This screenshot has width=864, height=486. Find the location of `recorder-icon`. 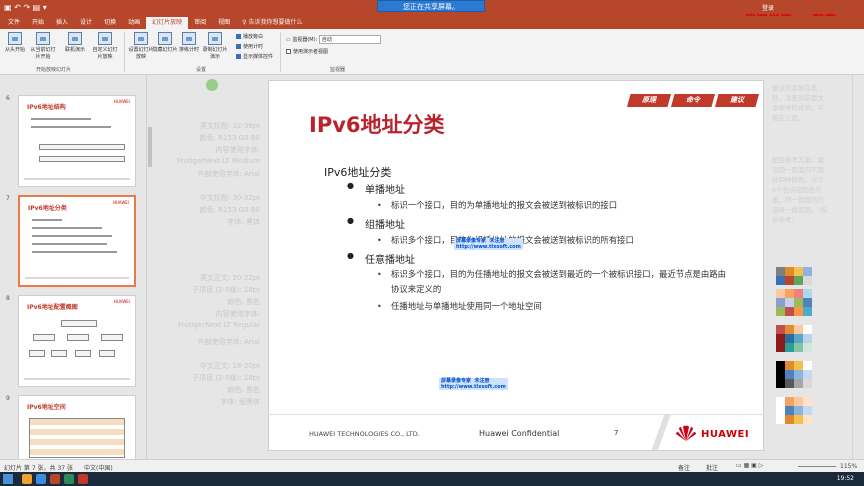

recorder-icon is located at coordinates (83, 479).